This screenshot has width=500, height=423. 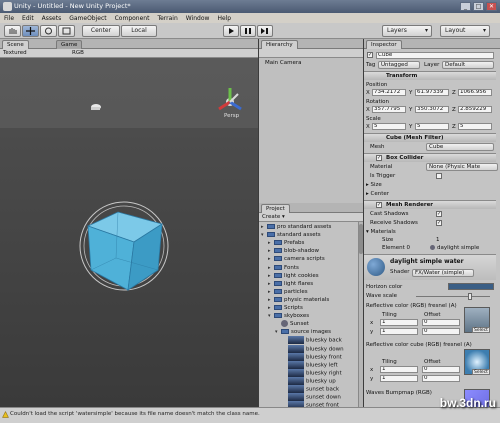 I want to click on project-item: bluesky front, so click(x=312, y=356).